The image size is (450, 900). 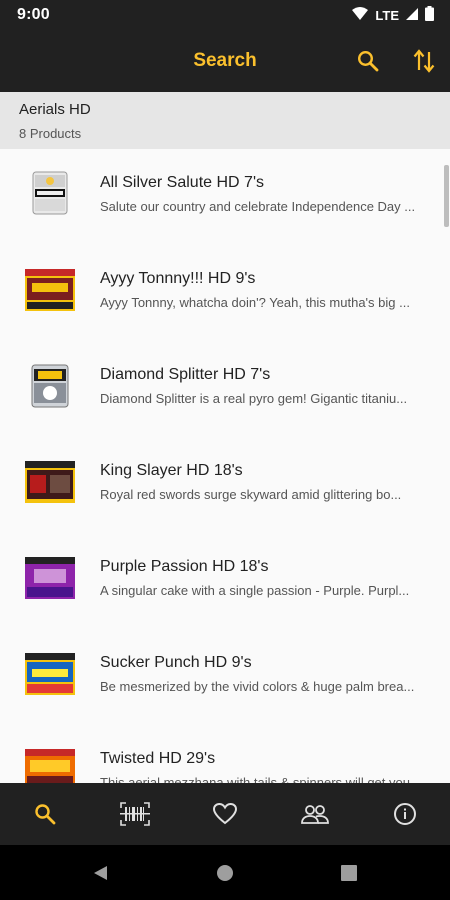 I want to click on product-title: Sucker Punch HD 9's, so click(x=176, y=662).